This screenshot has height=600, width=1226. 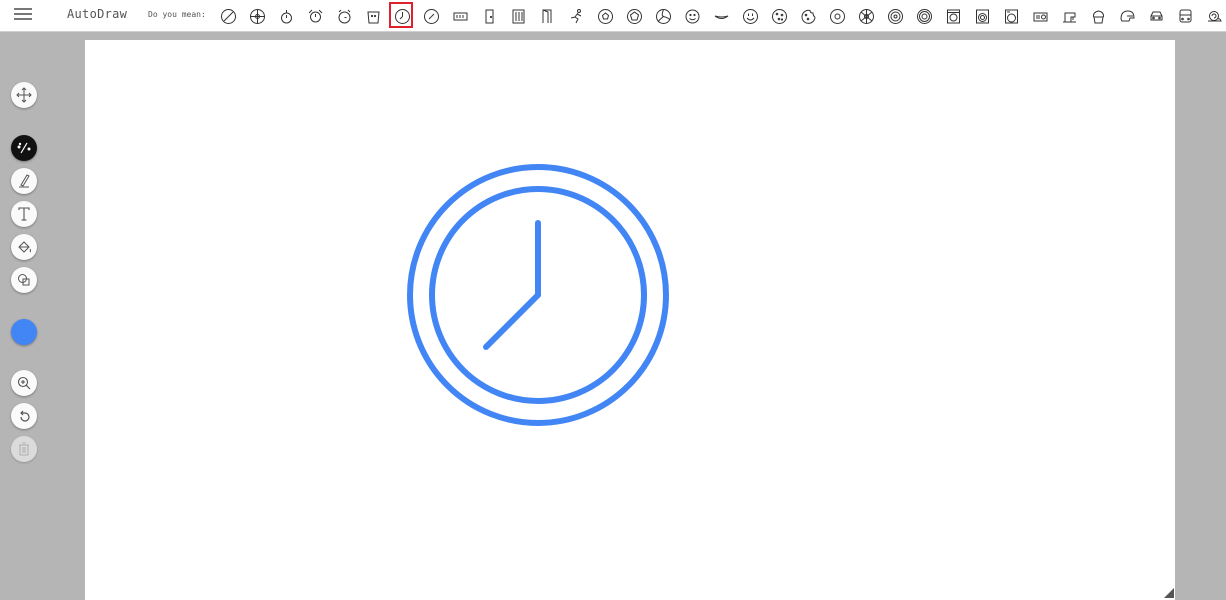 I want to click on door-icon, so click(x=489, y=16).